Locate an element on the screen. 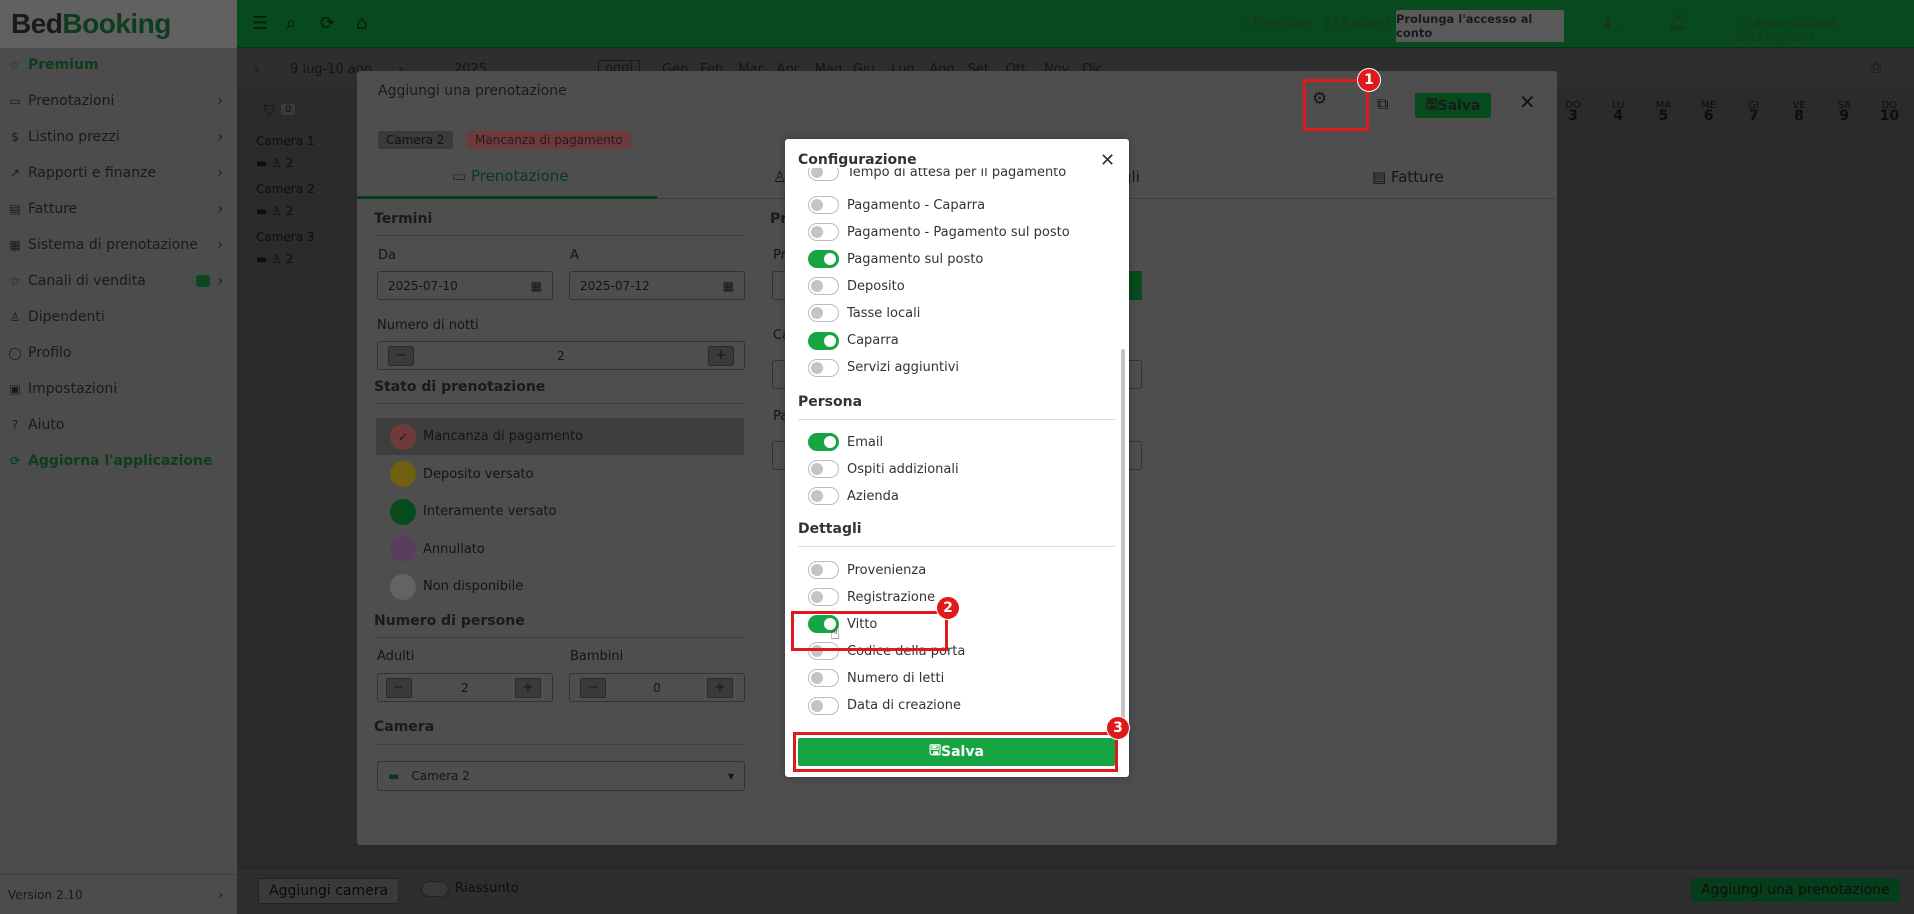  day-header: DO 3 is located at coordinates (1573, 111).